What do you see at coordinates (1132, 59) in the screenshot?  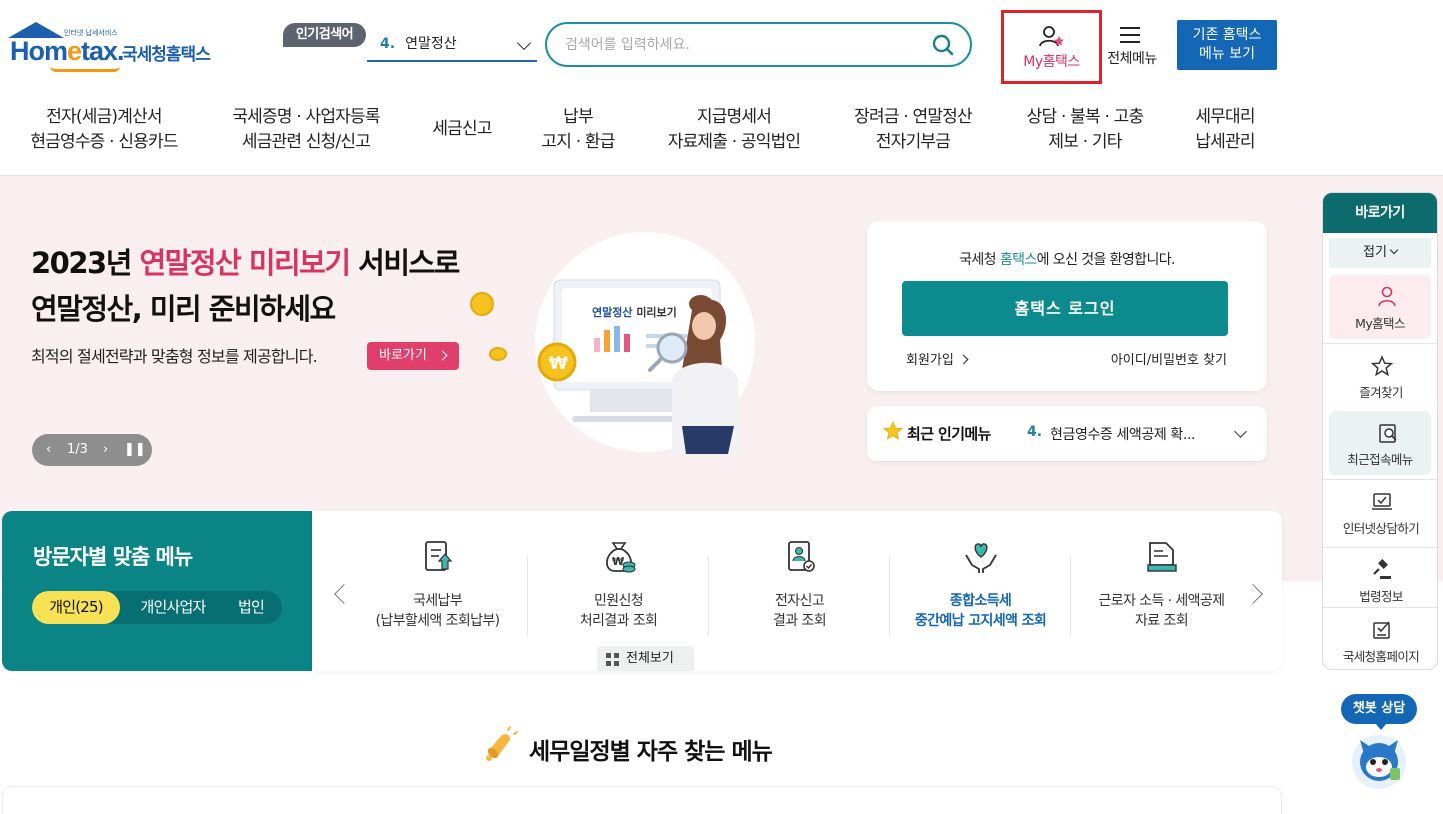 I see `all-menu-label: 전체메뉴` at bounding box center [1132, 59].